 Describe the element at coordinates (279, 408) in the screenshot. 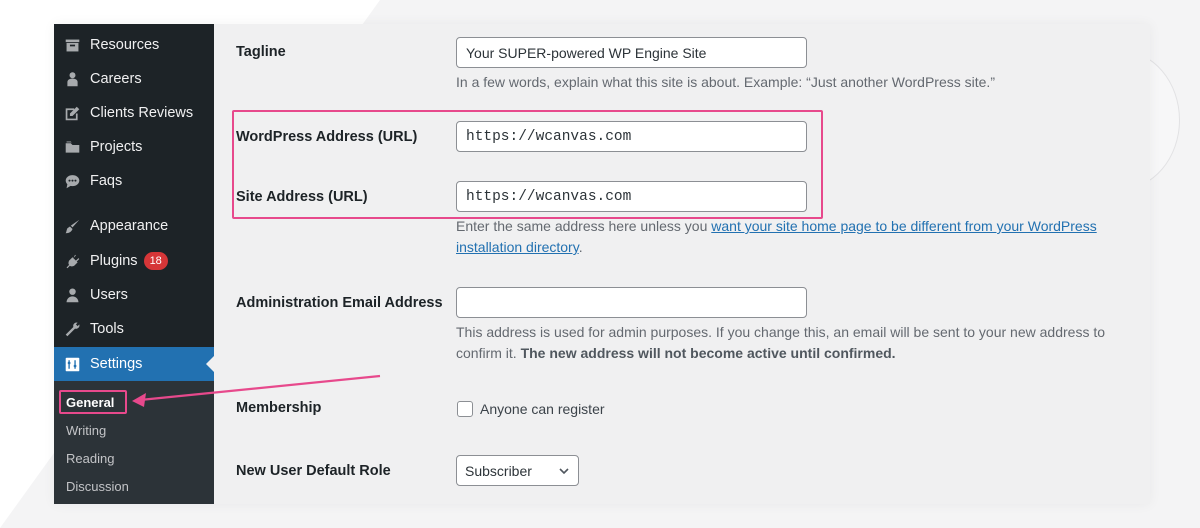

I see `membership-label: Membership` at that location.